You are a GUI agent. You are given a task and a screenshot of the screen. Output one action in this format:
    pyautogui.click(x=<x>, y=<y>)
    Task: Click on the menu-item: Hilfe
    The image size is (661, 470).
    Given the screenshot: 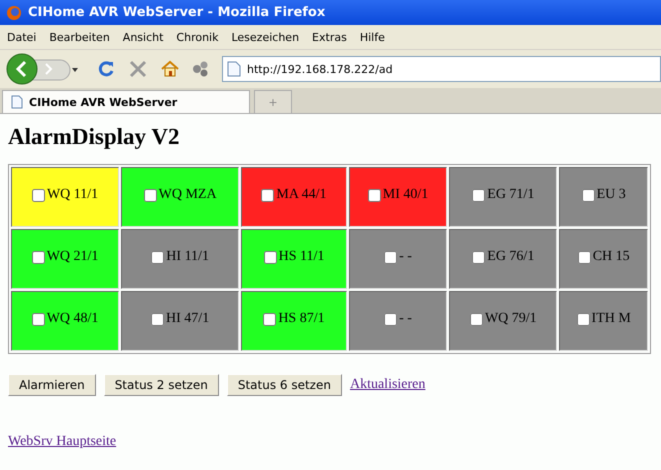 What is the action you would take?
    pyautogui.click(x=372, y=37)
    